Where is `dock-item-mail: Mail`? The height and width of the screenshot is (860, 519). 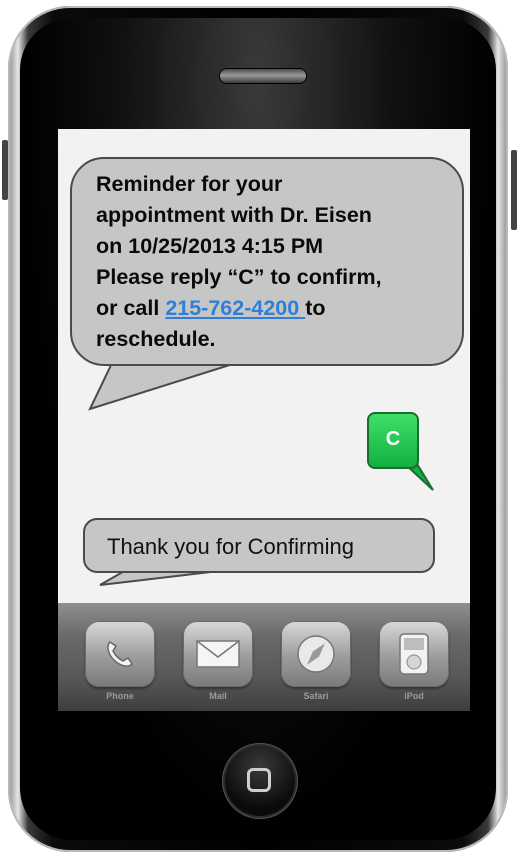
dock-item-mail: Mail is located at coordinates (218, 661).